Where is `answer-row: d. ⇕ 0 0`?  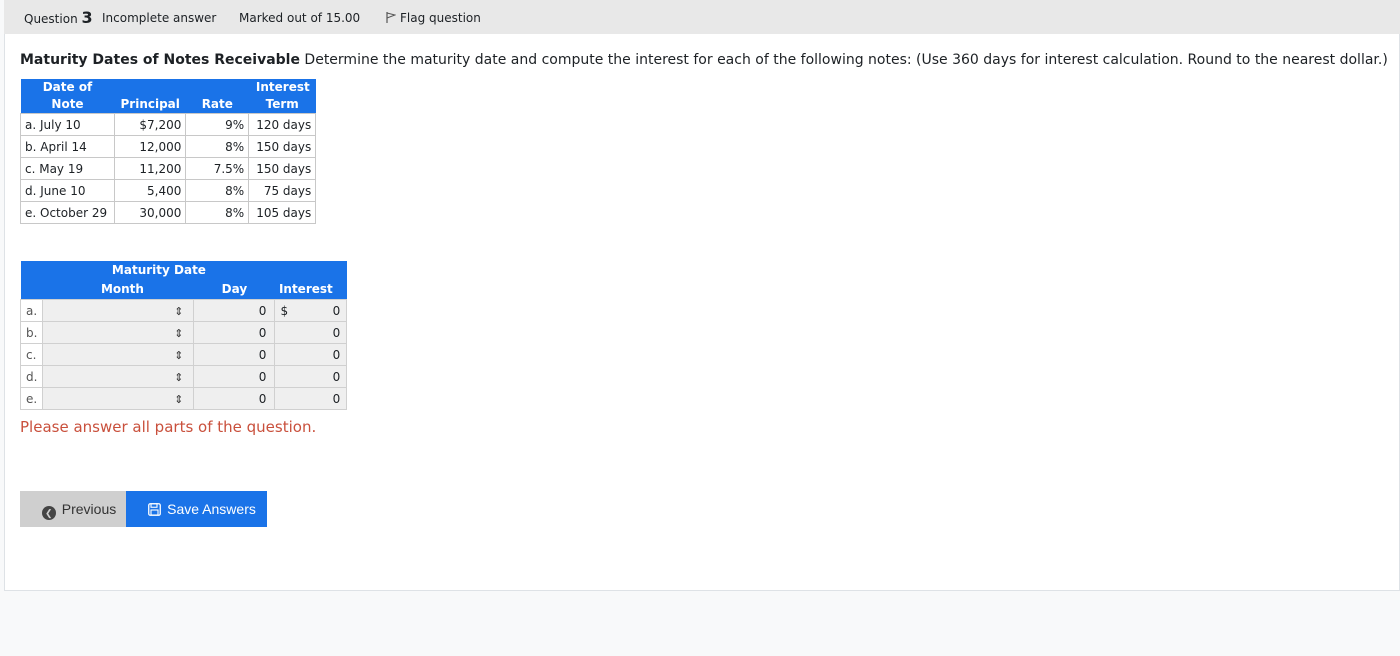
answer-row: d. ⇕ 0 0 is located at coordinates (183, 376).